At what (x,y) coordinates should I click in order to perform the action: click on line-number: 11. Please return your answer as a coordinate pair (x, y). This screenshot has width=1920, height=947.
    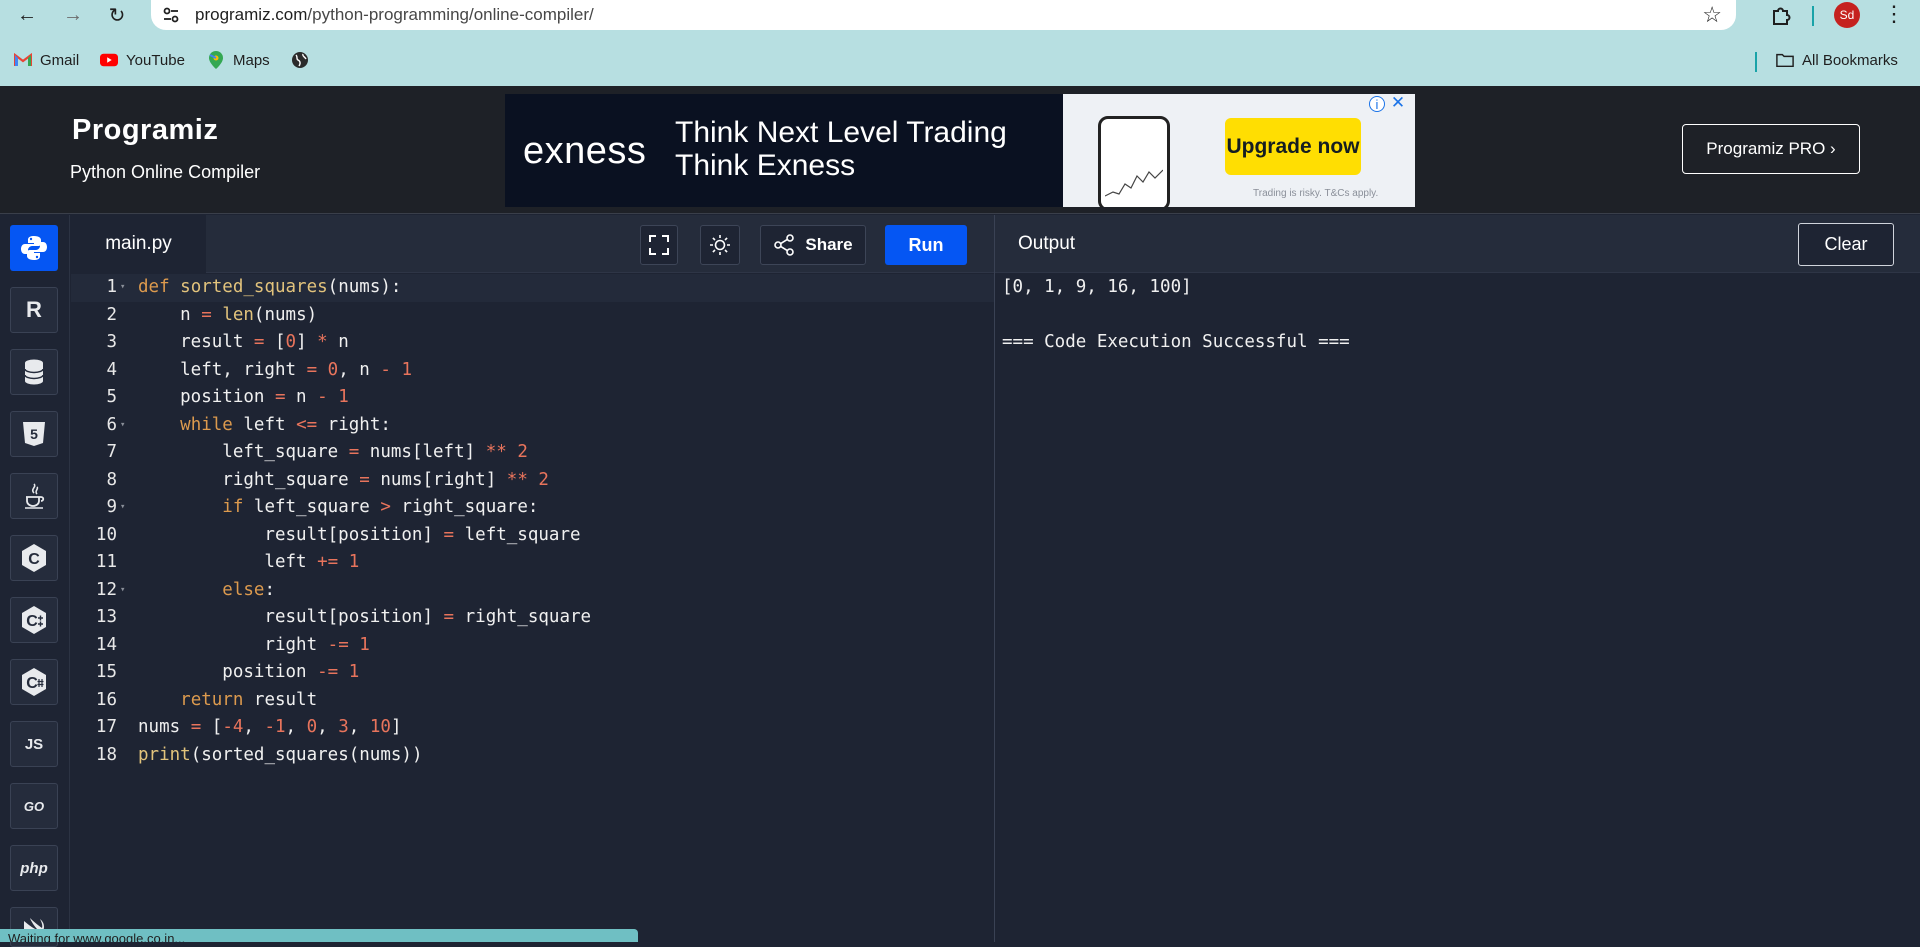
    Looking at the image, I should click on (106, 562).